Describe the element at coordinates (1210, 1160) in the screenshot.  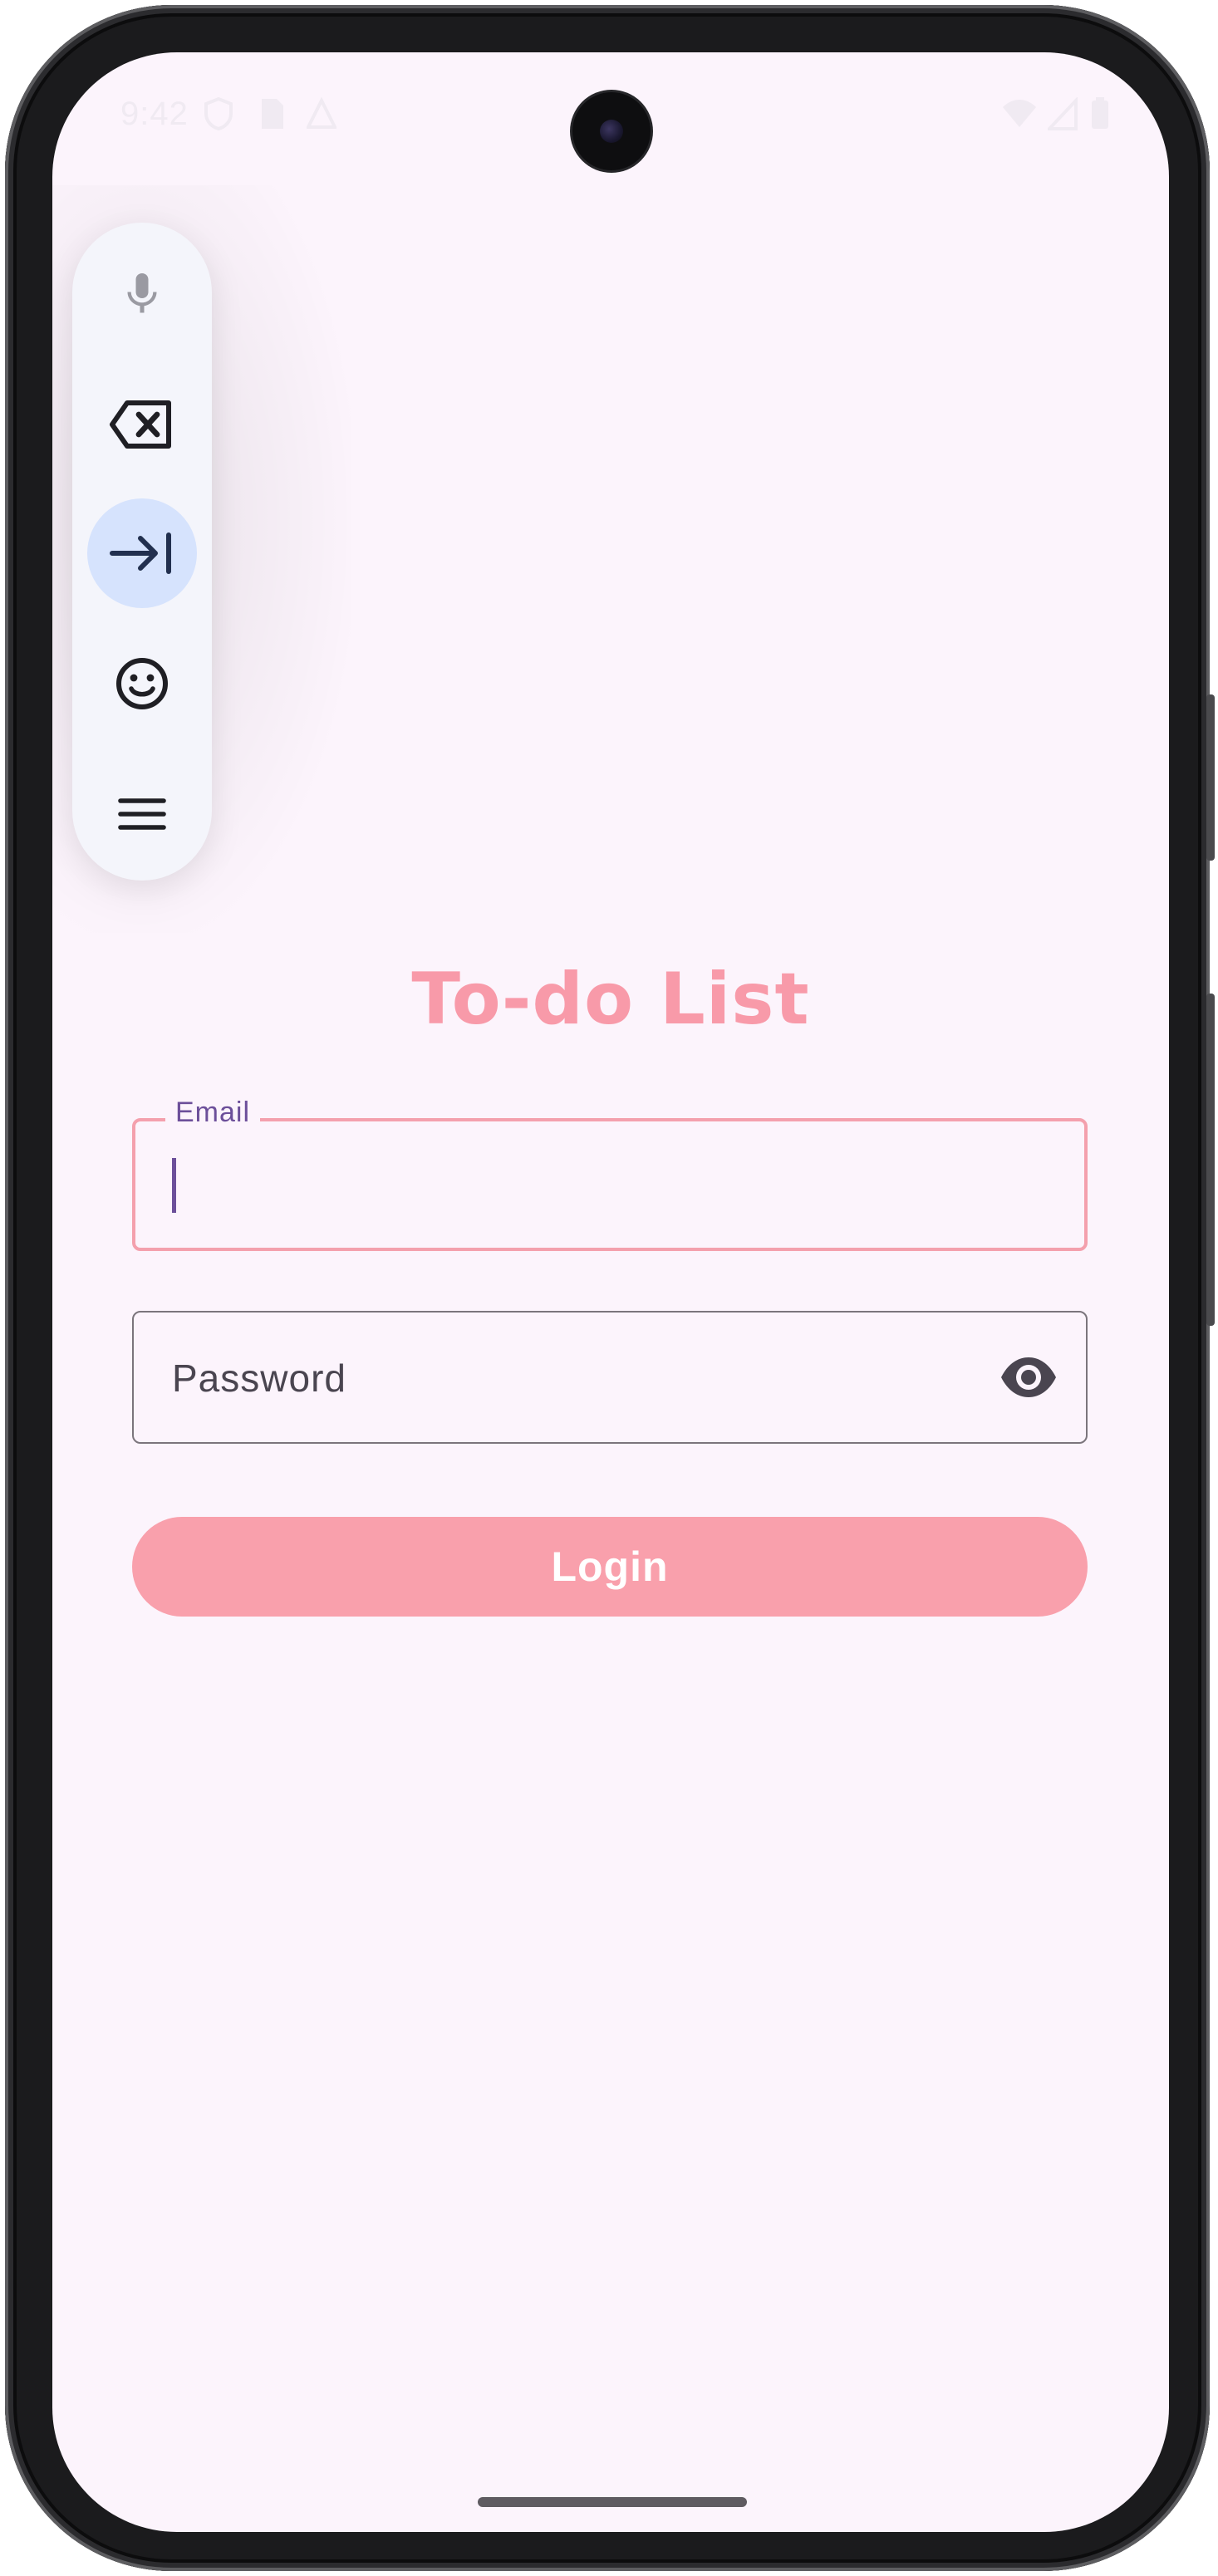
I see `volume-button` at that location.